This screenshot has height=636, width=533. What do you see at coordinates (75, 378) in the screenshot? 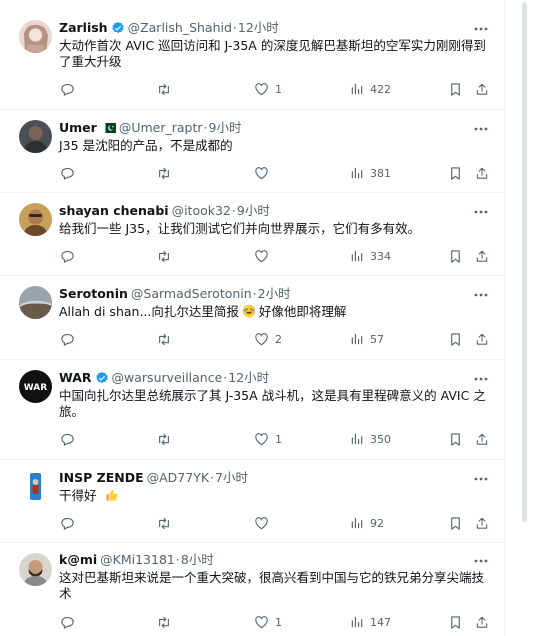
I see `display-name: WAR` at bounding box center [75, 378].